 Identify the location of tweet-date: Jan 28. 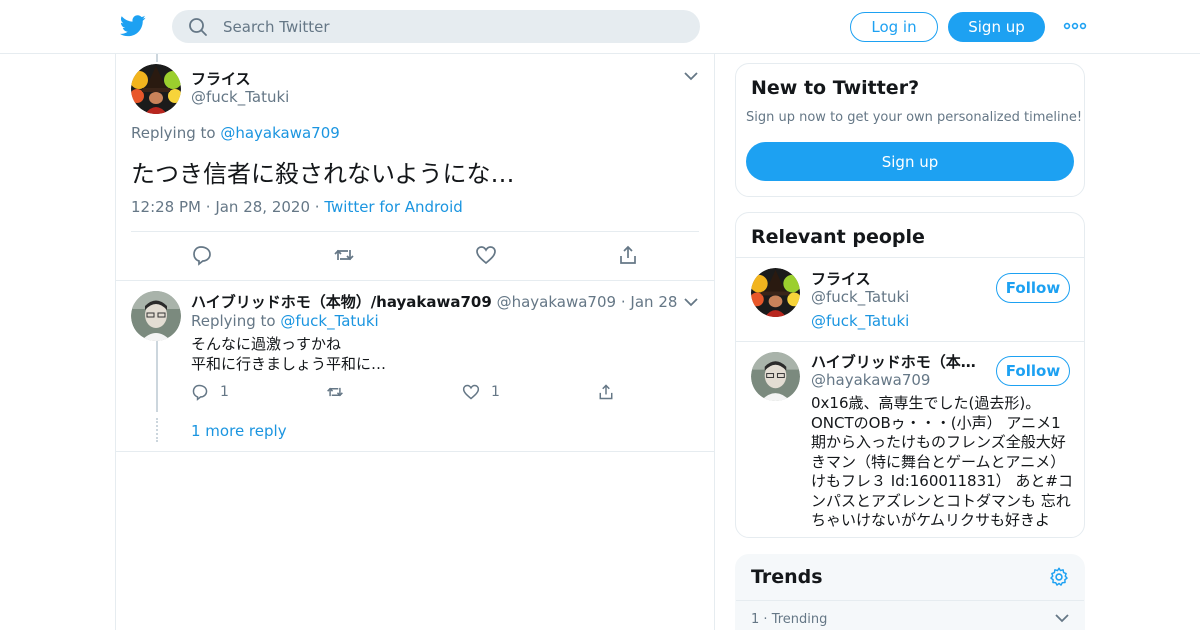
(653, 302).